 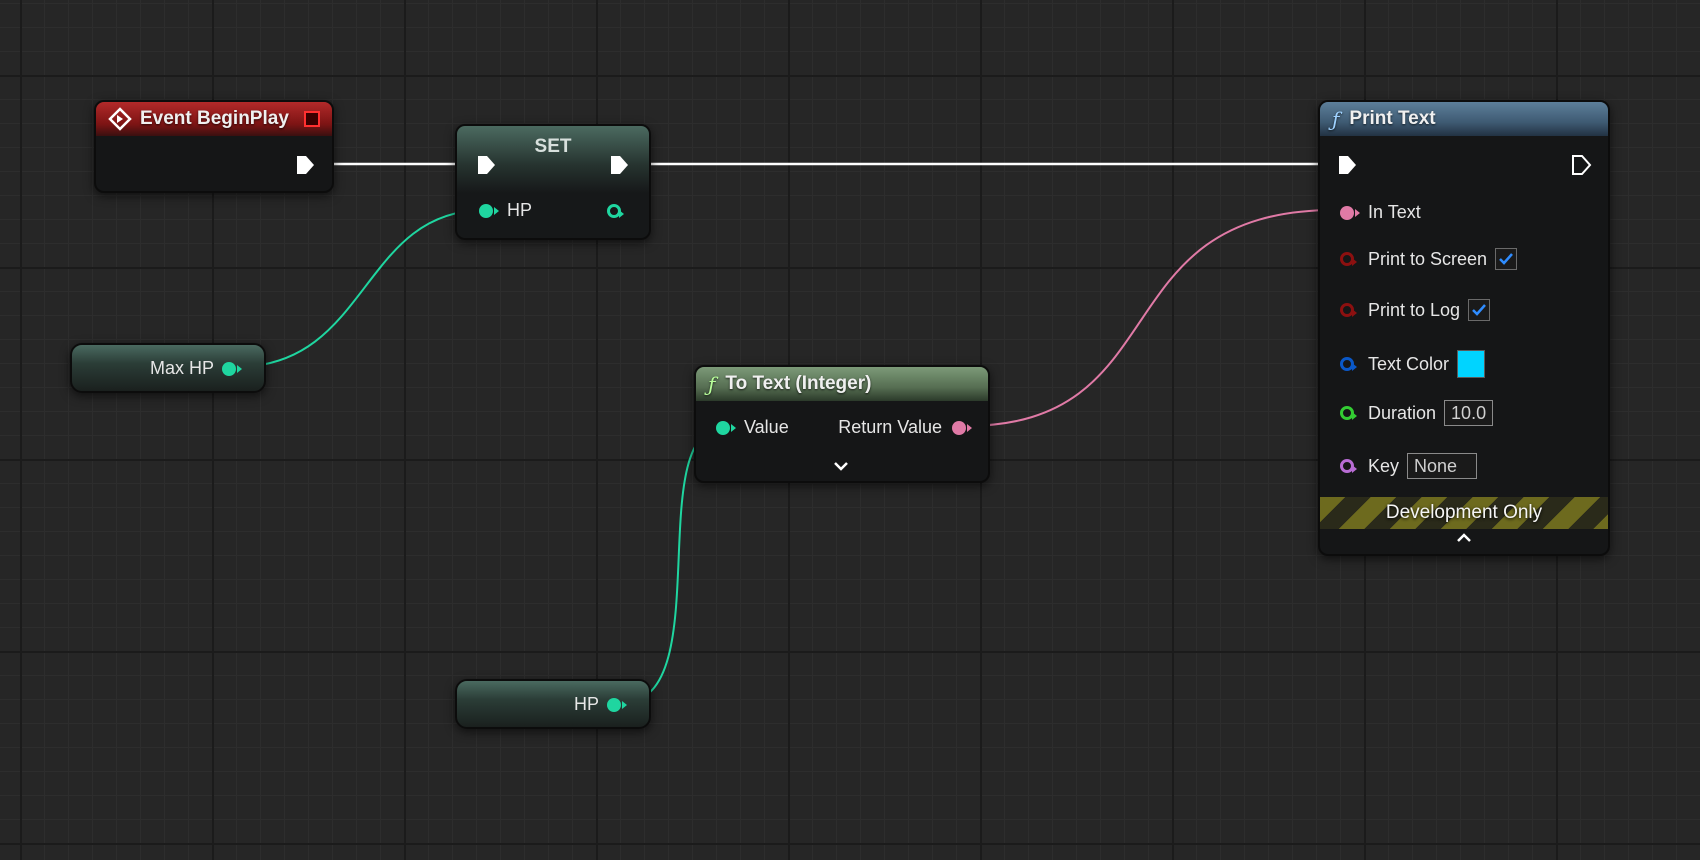 What do you see at coordinates (841, 466) in the screenshot?
I see `chevron-down-icon` at bounding box center [841, 466].